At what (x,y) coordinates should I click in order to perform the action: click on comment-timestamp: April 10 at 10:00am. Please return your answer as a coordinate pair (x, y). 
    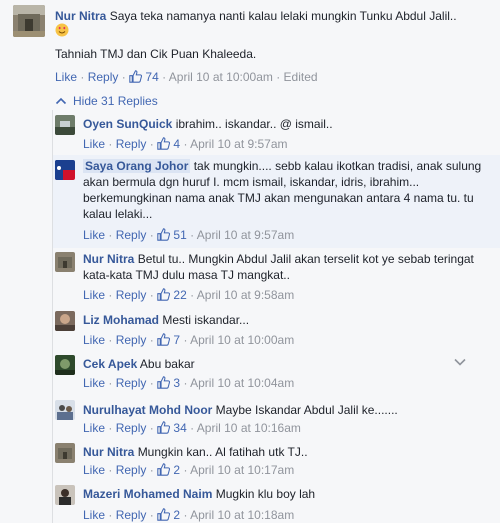
    Looking at the image, I should click on (221, 77).